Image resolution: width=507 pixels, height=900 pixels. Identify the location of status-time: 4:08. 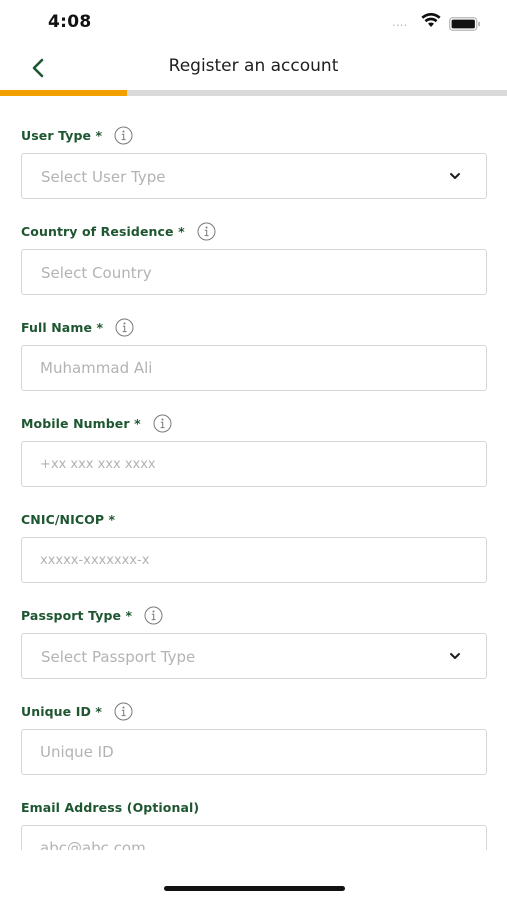
(70, 22).